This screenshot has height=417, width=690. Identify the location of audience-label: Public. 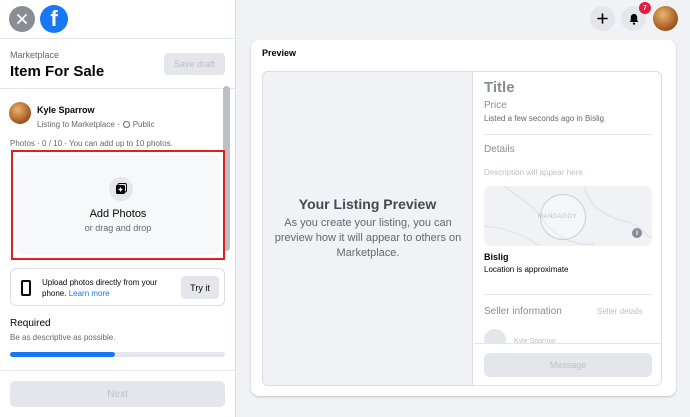
(143, 124).